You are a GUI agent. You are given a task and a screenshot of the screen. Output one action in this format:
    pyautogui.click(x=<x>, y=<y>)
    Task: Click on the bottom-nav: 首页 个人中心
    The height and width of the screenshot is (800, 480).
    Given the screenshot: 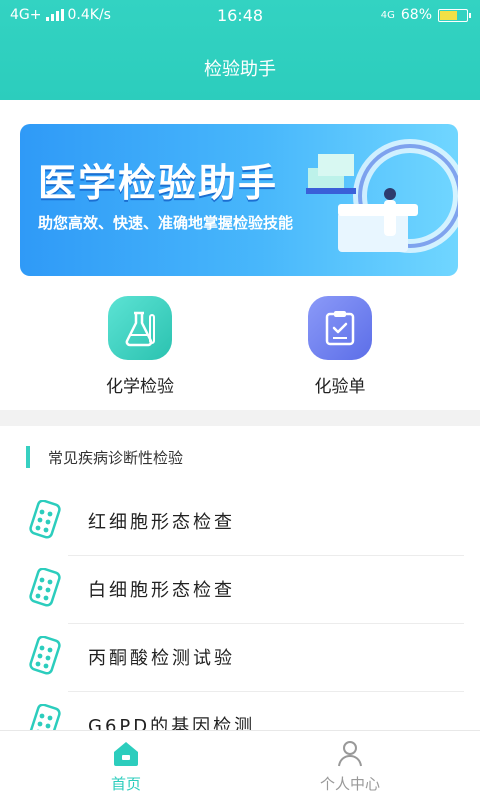 What is the action you would take?
    pyautogui.click(x=240, y=765)
    